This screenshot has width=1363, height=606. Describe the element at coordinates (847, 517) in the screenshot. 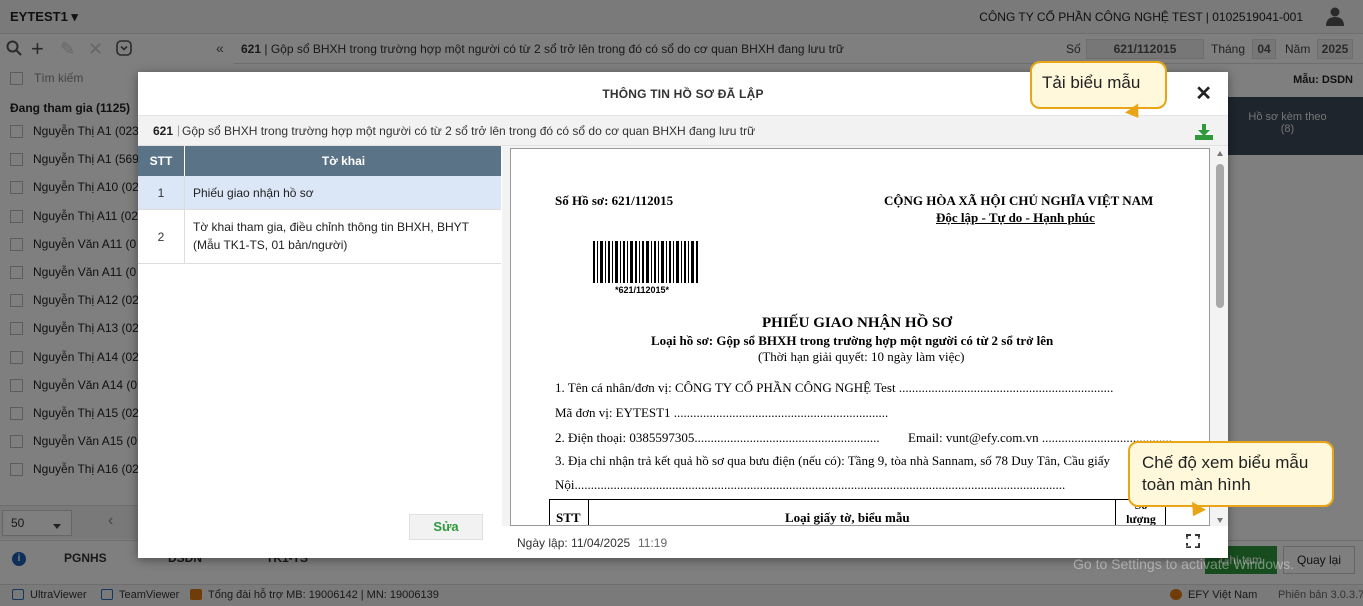

I see `doc-col-type: Loại giấy tờ, biểu mẫu` at that location.